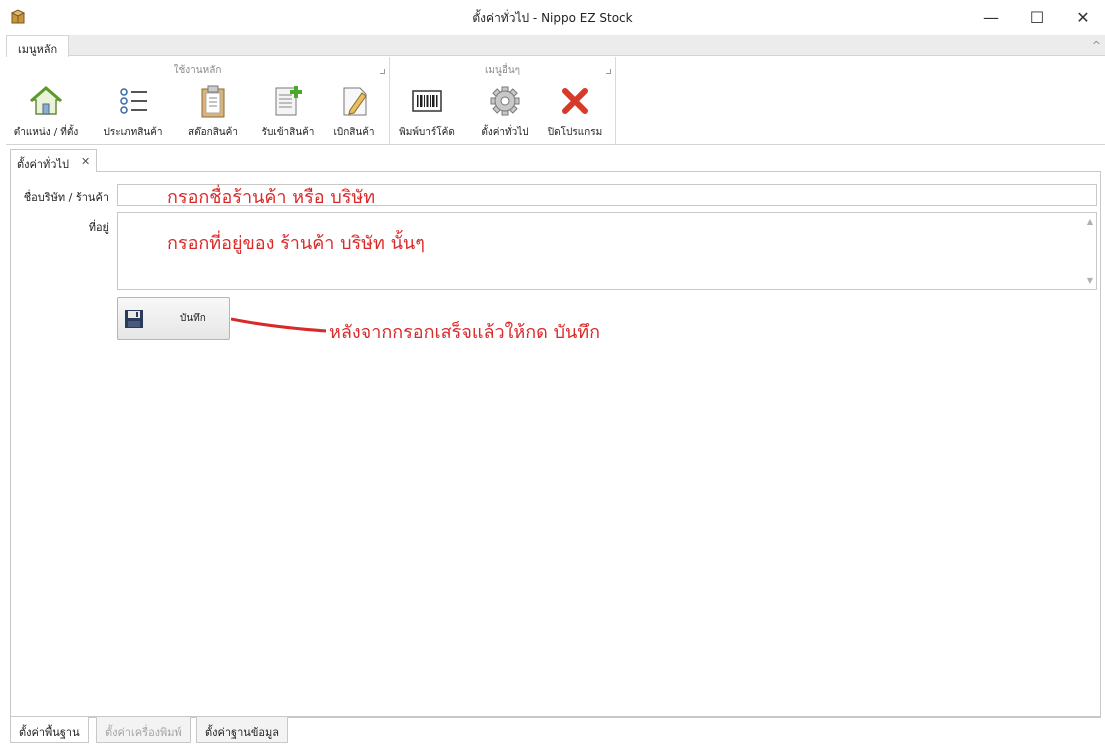 Image resolution: width=1105 pixels, height=746 pixels. Describe the element at coordinates (502, 70) in the screenshot. I see `ribbon-group-title: เมนูอื่นๆ` at that location.